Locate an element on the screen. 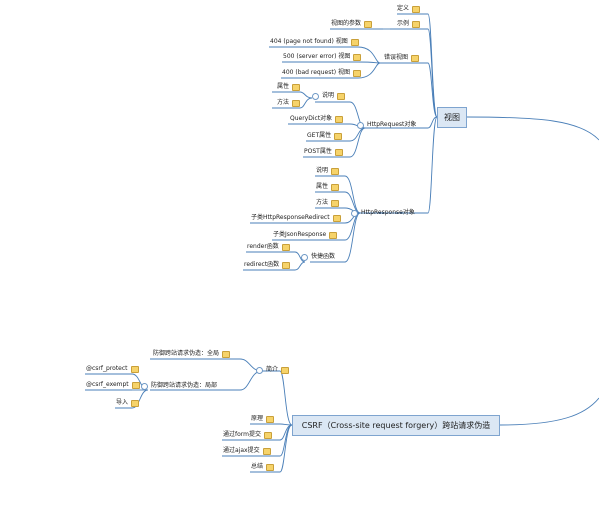  node-resp-method: 方法 is located at coordinates (328, 203).